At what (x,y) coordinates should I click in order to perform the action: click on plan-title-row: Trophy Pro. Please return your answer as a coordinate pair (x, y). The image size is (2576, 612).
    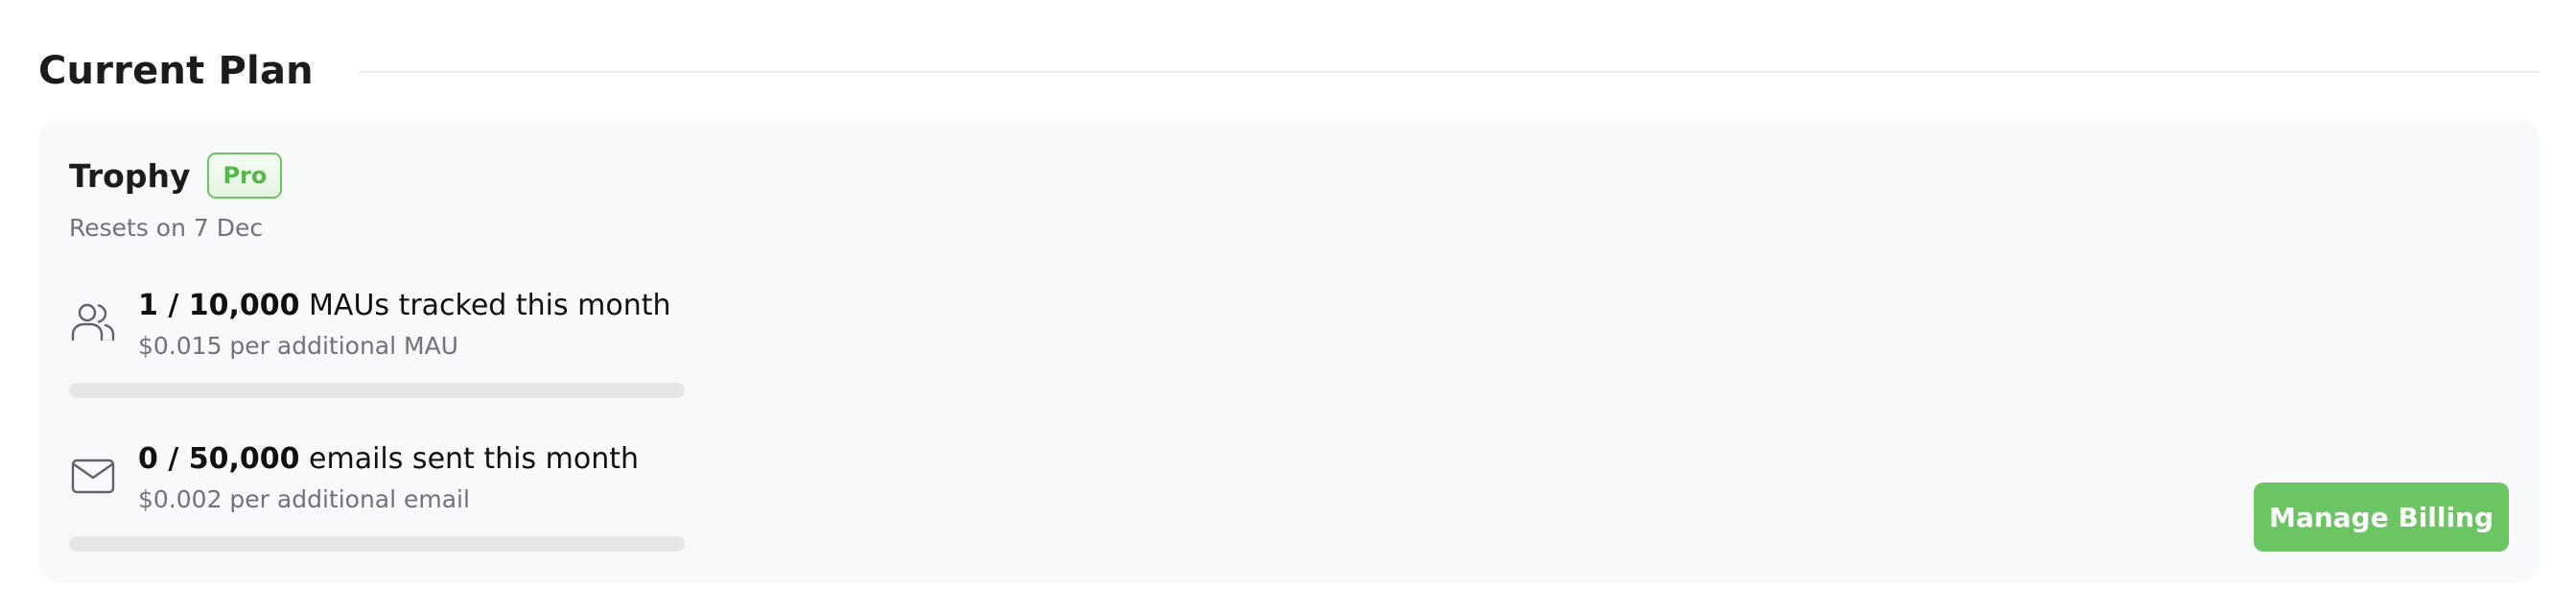
    Looking at the image, I should click on (176, 176).